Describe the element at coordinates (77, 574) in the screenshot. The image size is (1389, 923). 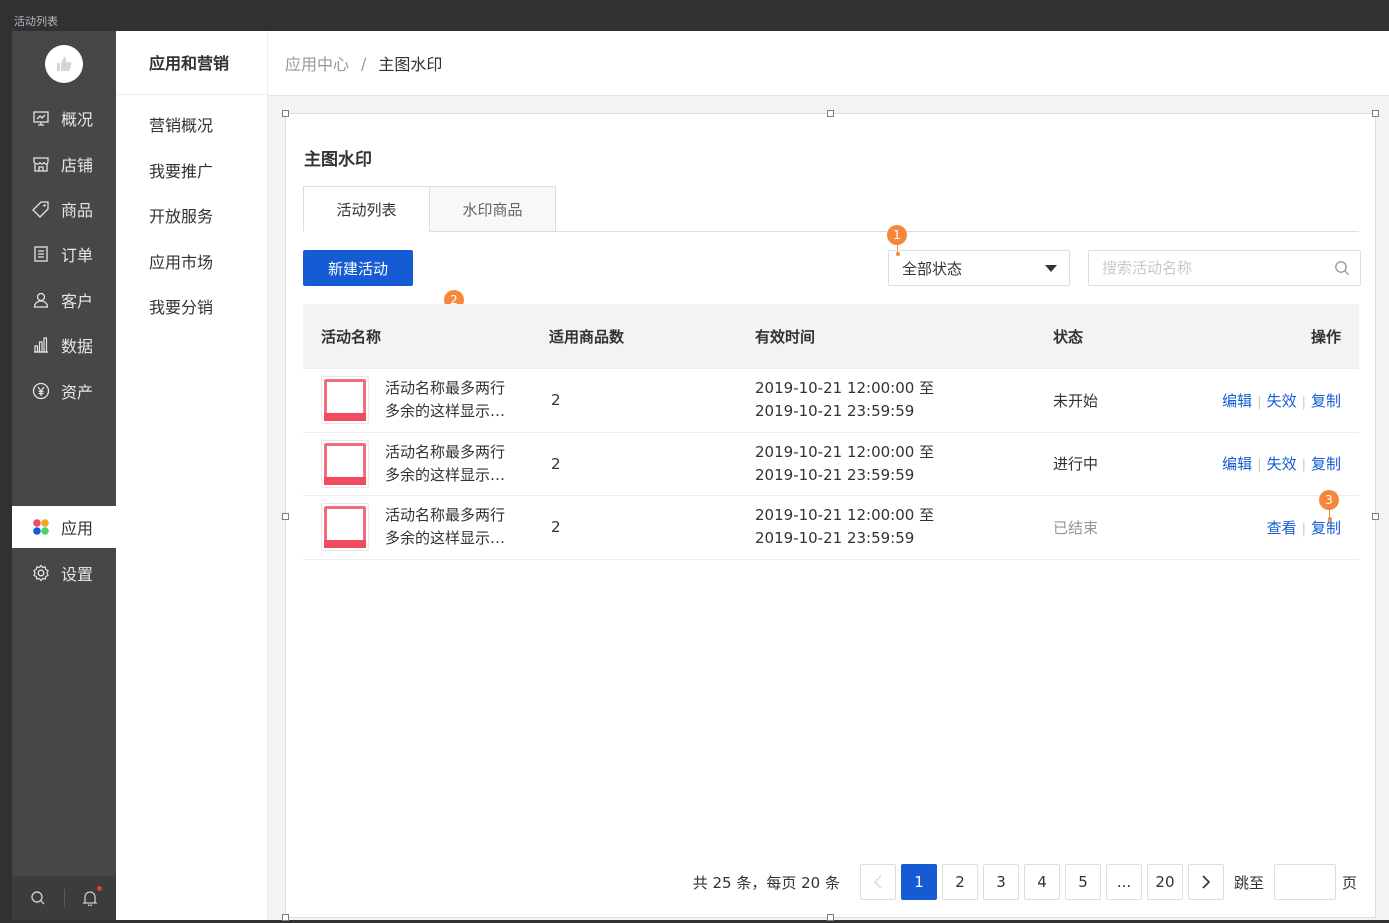
I see `sidebar-item-label: 设置` at that location.